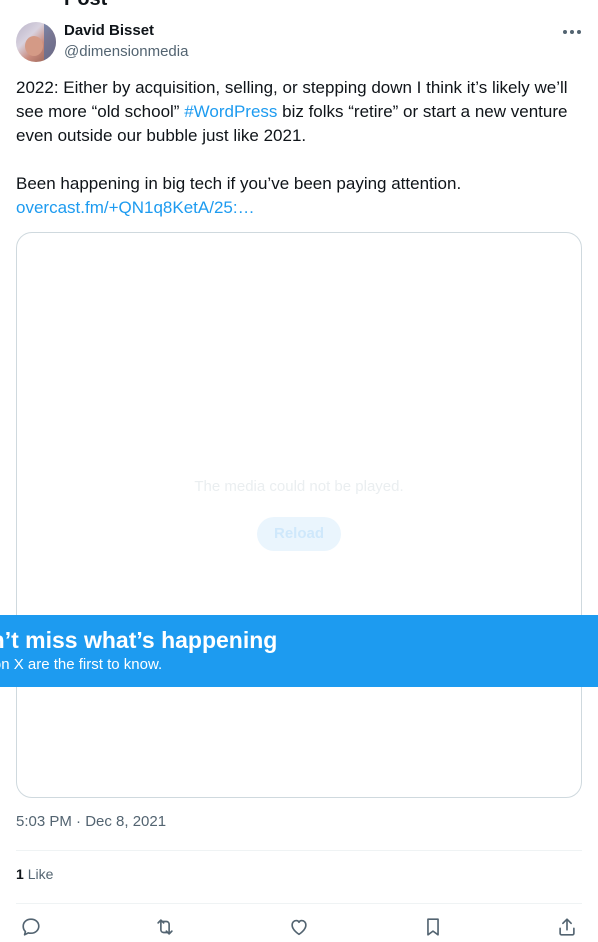 This screenshot has height=942, width=598. I want to click on banner-subtitle: People on X are the first to know., so click(81, 664).